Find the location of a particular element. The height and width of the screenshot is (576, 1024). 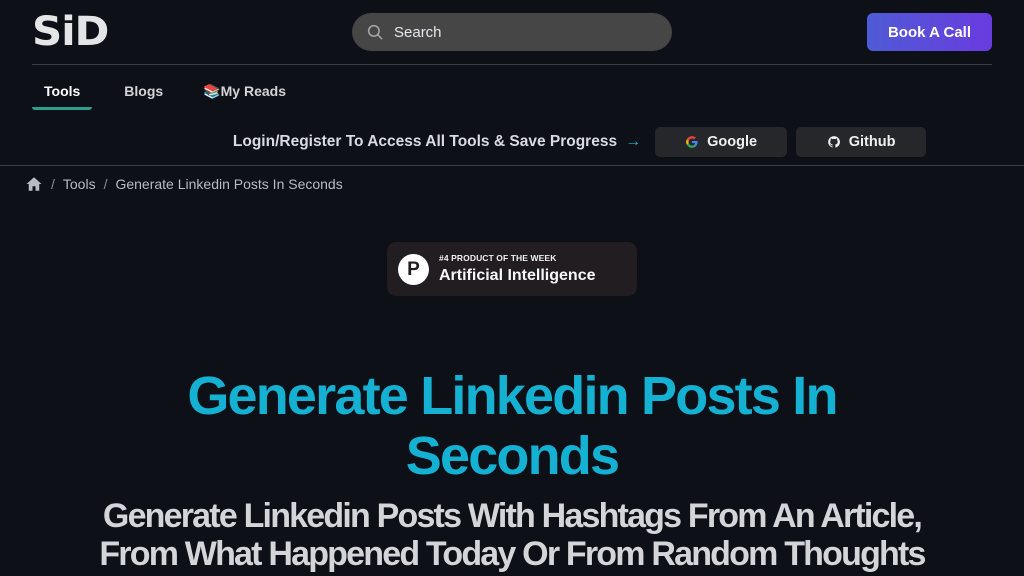

books-icon: 📚 is located at coordinates (212, 91).